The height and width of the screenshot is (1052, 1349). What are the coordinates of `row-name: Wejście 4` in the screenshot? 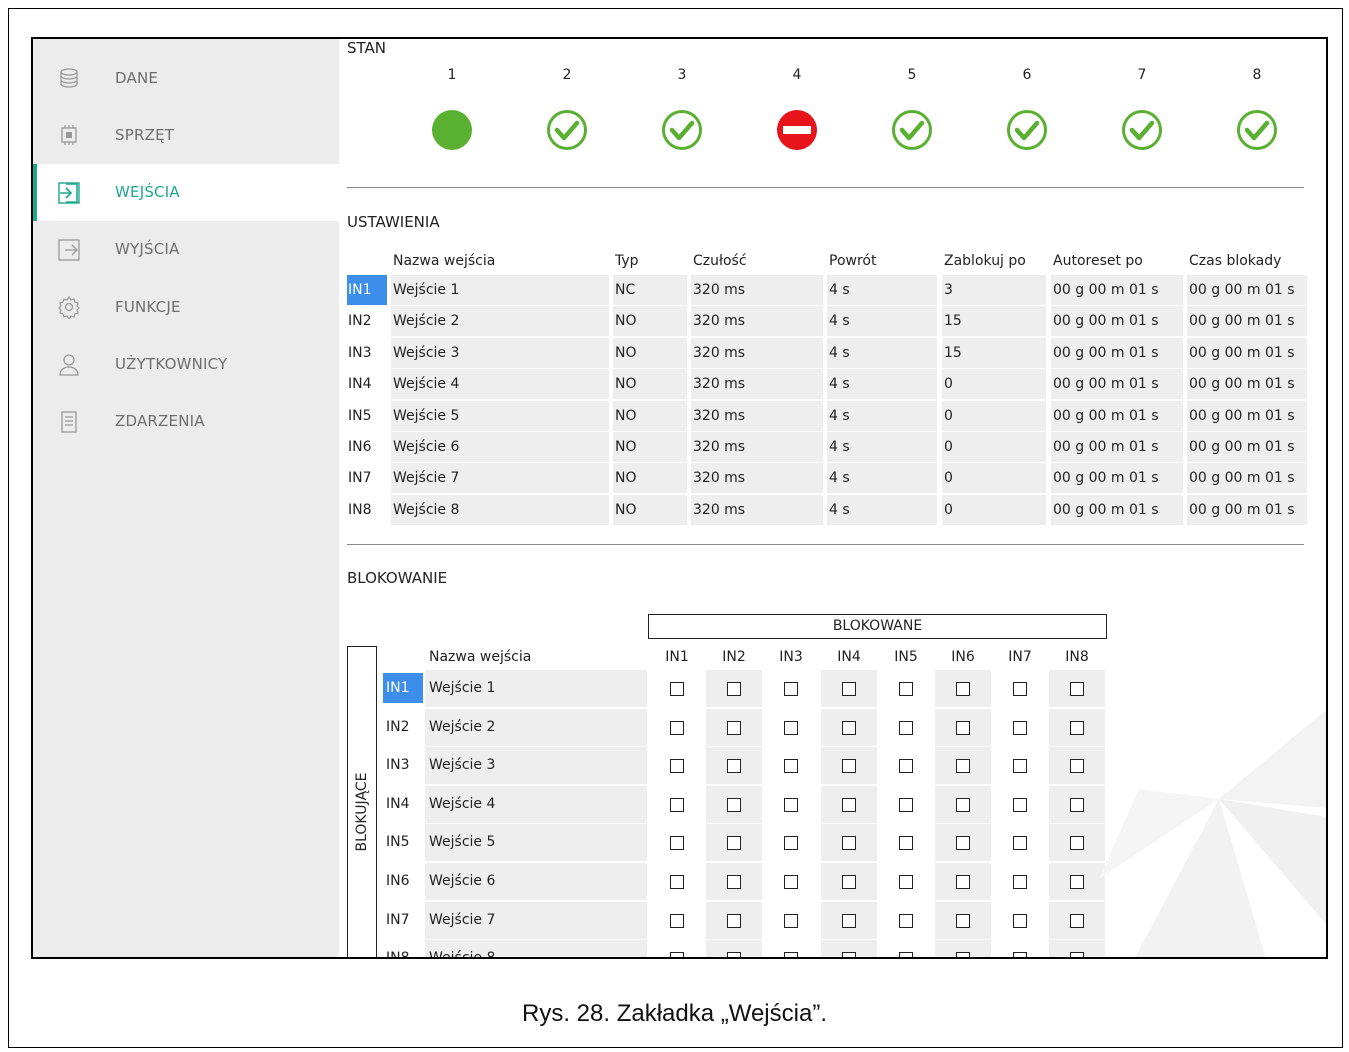 It's located at (462, 804).